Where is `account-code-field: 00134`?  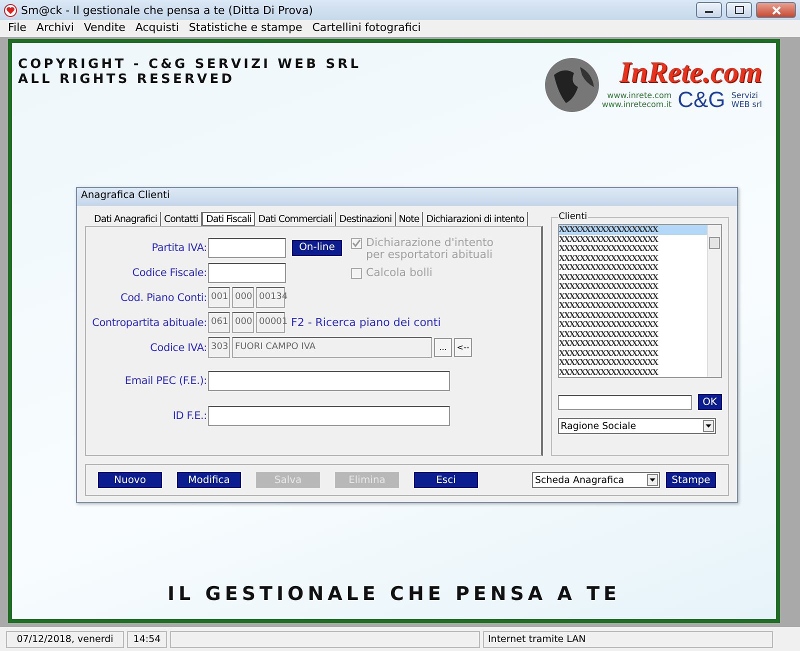
account-code-field: 00134 is located at coordinates (270, 297).